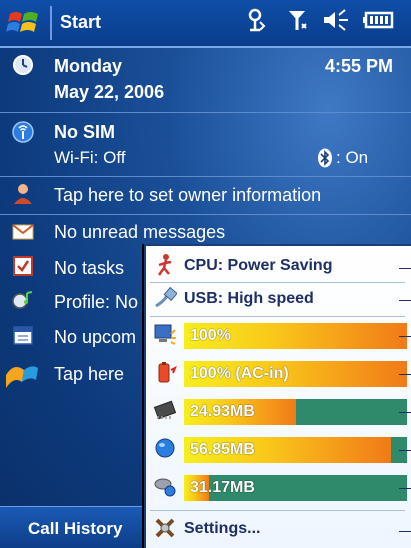 This screenshot has width=411, height=548. I want to click on profile-sound-icon, so click(23, 302).